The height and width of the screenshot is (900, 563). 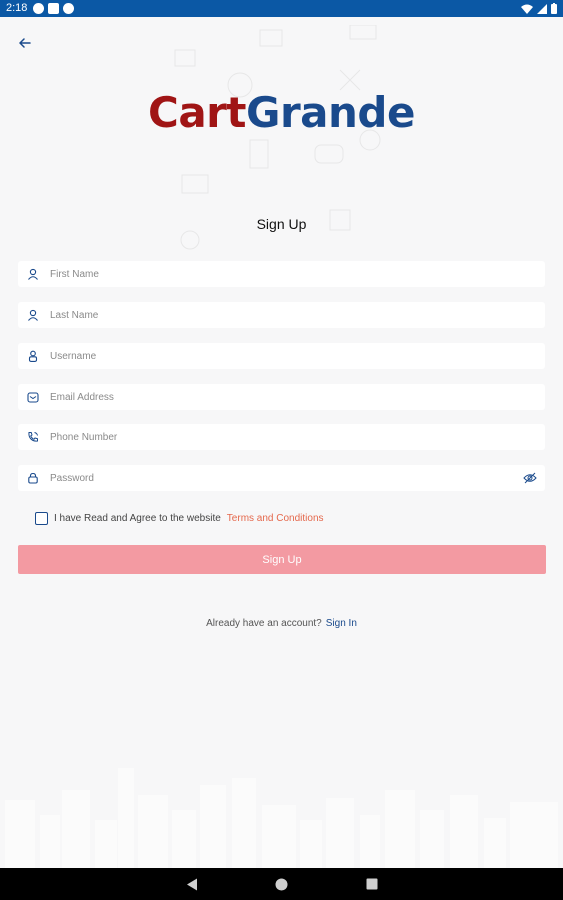 I want to click on sign-up-button: Sign Up, so click(x=282, y=559).